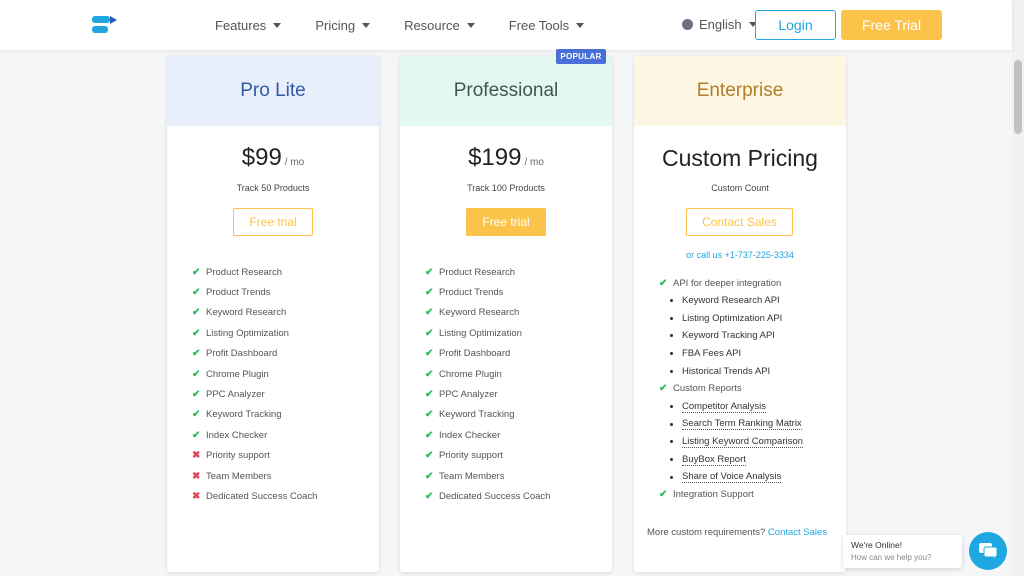  Describe the element at coordinates (273, 188) in the screenshot. I see `plan-subtitle: Track 50 Products` at that location.